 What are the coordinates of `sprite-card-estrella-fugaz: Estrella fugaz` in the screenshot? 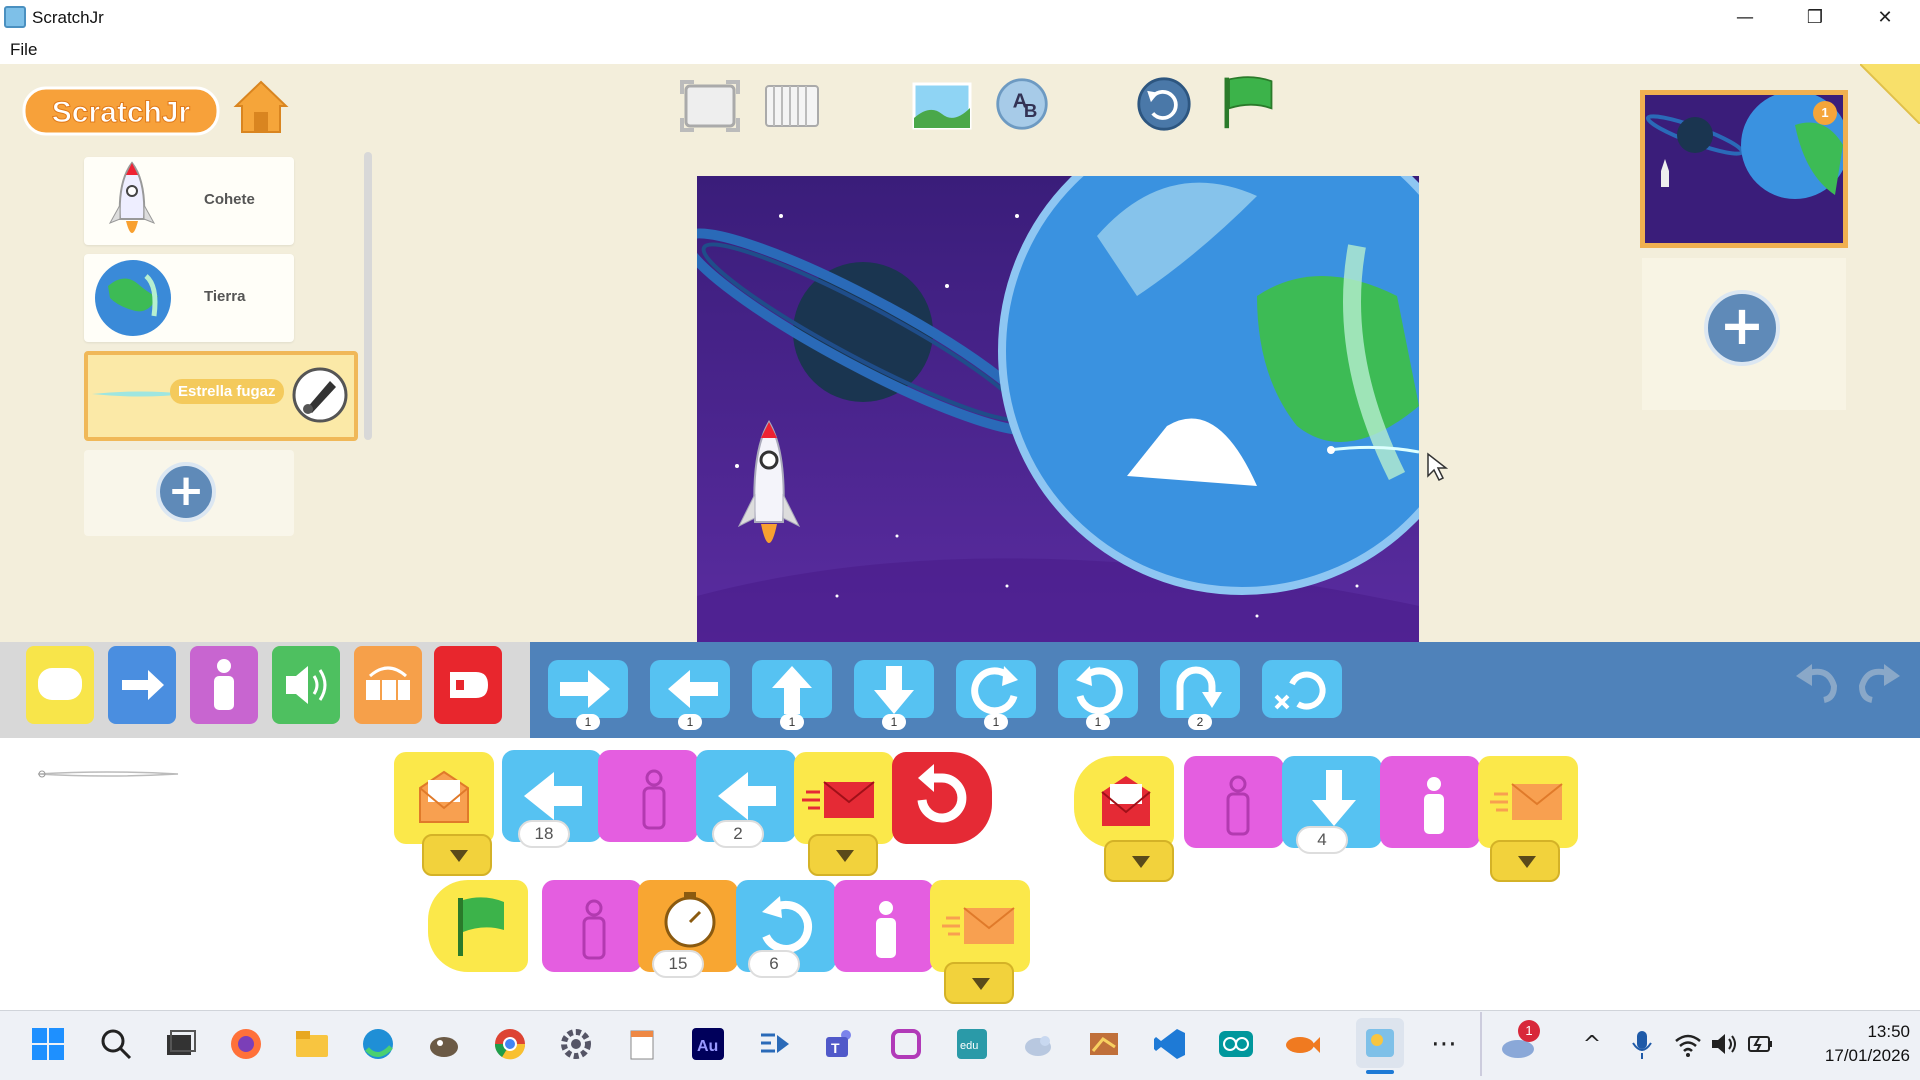 It's located at (221, 396).